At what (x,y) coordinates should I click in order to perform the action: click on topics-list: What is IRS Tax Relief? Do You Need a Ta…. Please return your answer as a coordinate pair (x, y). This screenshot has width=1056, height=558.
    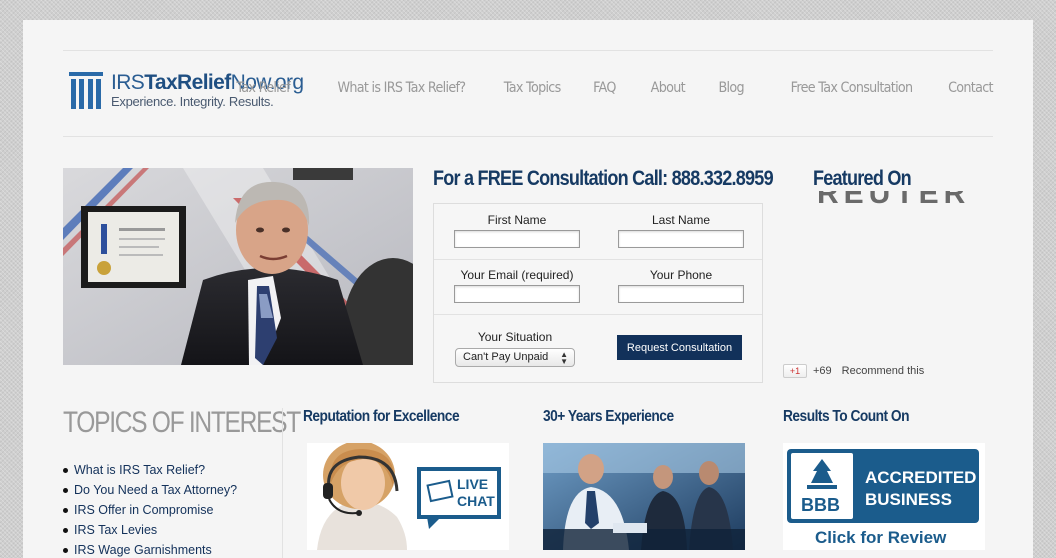
    Looking at the image, I should click on (150, 509).